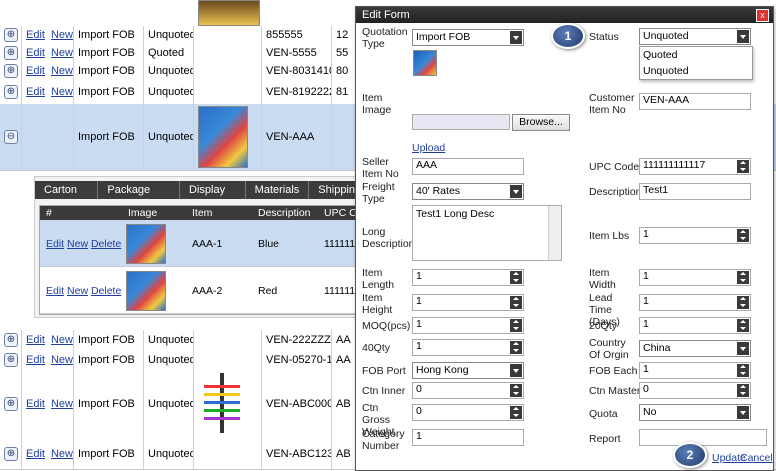  I want to click on cancel-link: Cancel, so click(756, 458).